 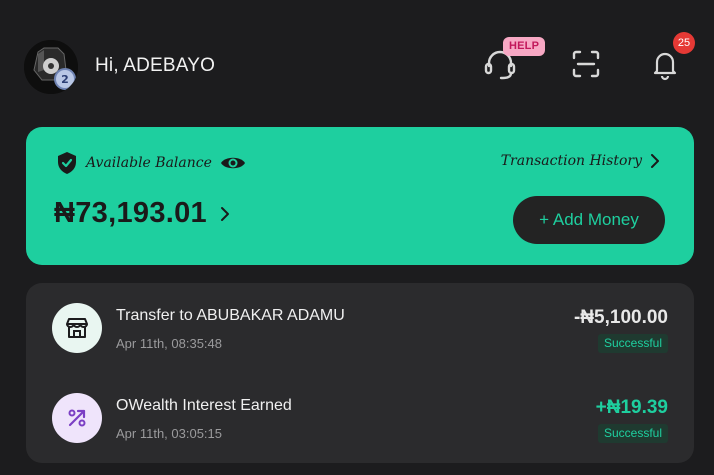 What do you see at coordinates (684, 43) in the screenshot?
I see `notification-count-badge: 25` at bounding box center [684, 43].